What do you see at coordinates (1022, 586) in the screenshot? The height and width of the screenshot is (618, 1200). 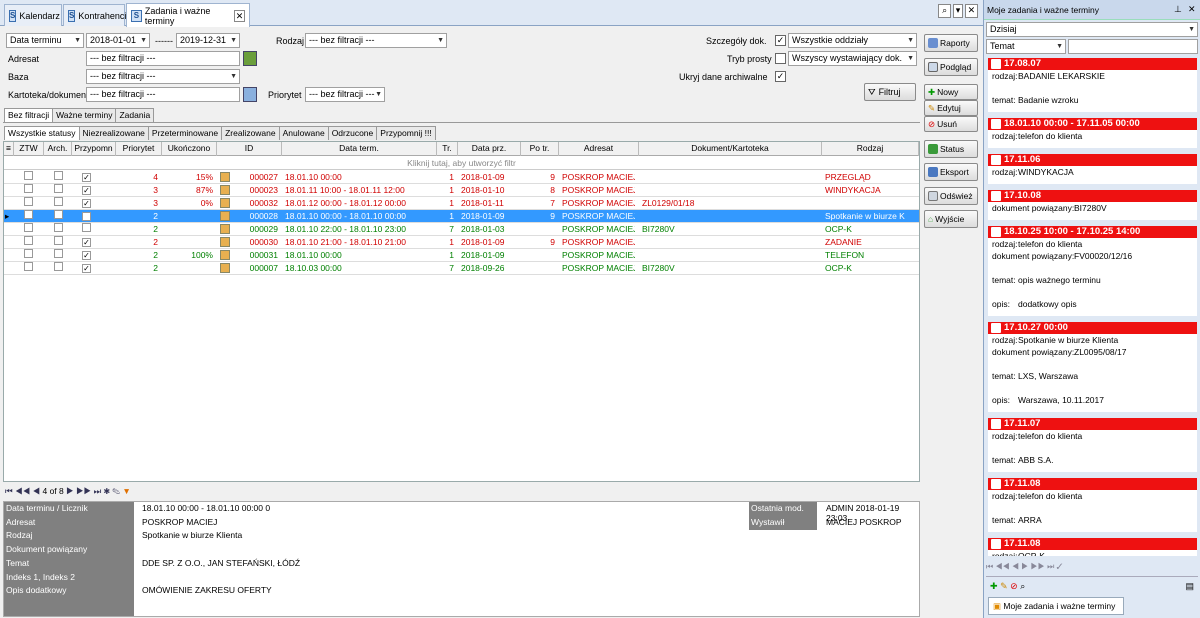 I see `search-icon: ⌕` at bounding box center [1022, 586].